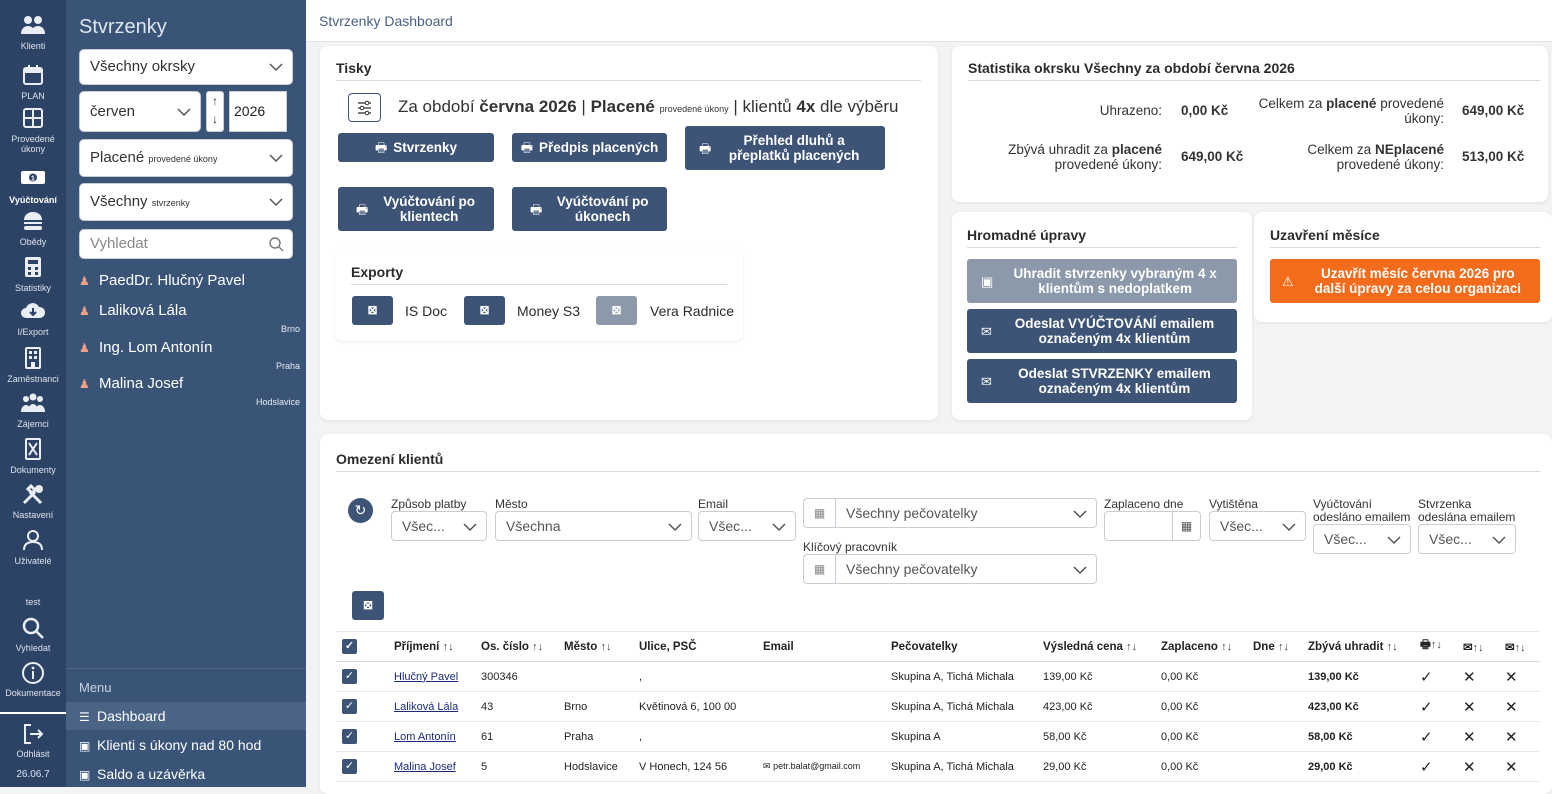  I want to click on export-vera-button: ⊠, so click(616, 310).